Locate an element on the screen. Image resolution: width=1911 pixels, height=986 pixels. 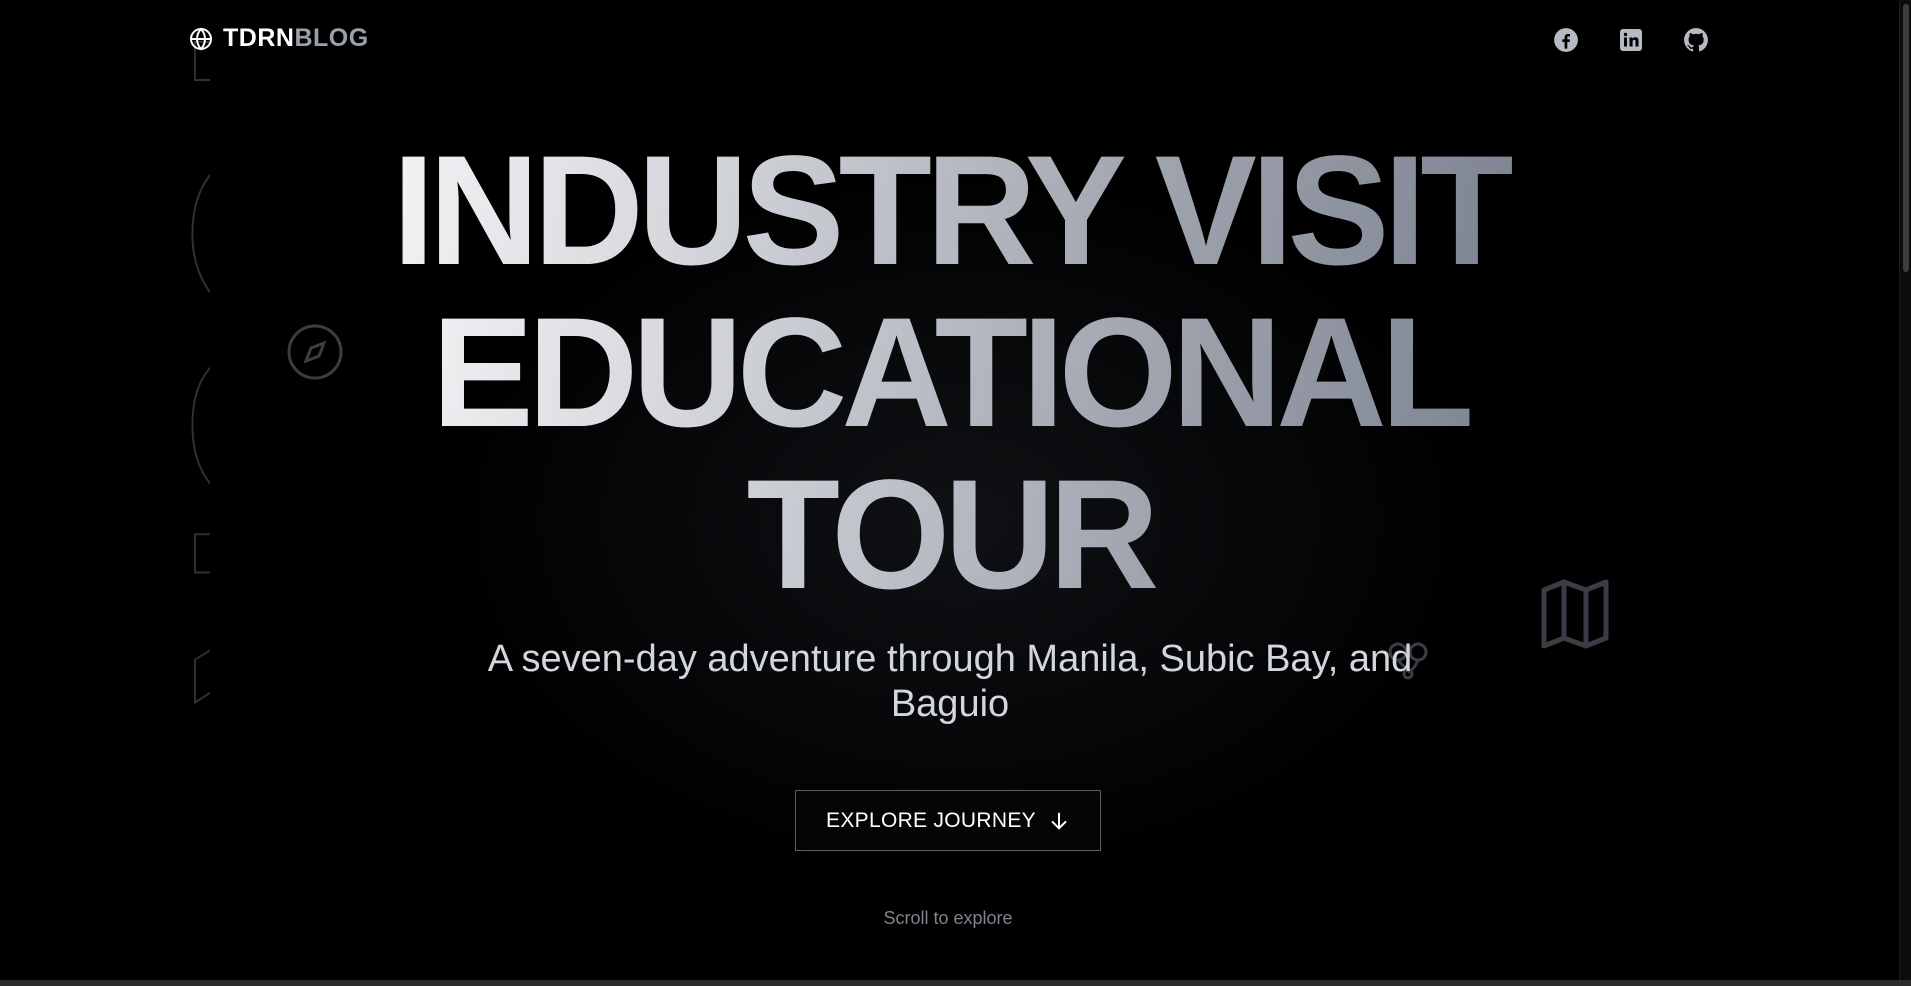
linkedin-icon is located at coordinates (1631, 40).